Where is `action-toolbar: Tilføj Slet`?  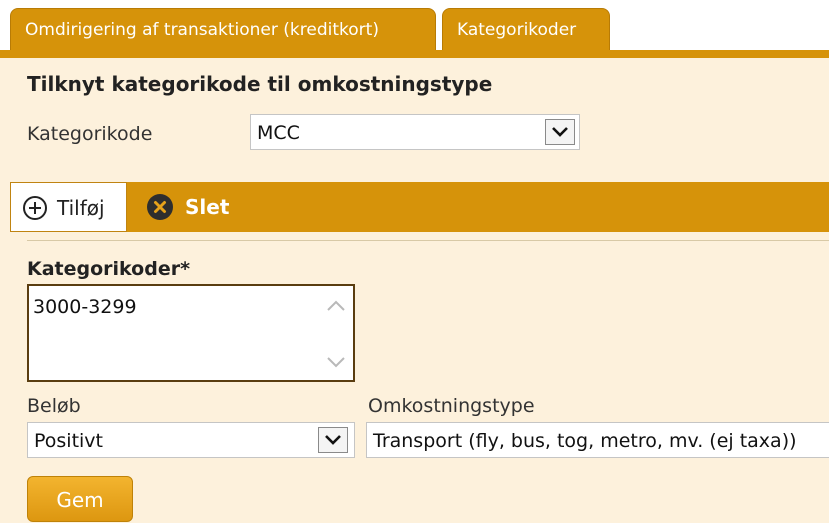 action-toolbar: Tilføj Slet is located at coordinates (419, 207).